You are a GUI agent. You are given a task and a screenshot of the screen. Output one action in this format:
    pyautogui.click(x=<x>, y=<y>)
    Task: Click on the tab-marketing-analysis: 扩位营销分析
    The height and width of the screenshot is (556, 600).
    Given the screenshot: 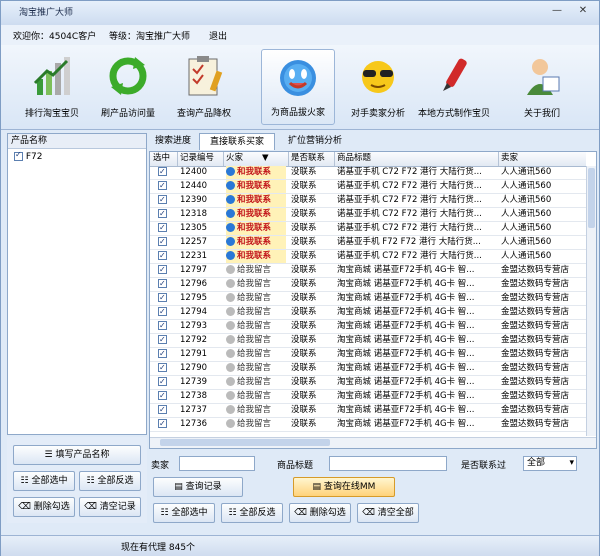 What is the action you would take?
    pyautogui.click(x=315, y=141)
    